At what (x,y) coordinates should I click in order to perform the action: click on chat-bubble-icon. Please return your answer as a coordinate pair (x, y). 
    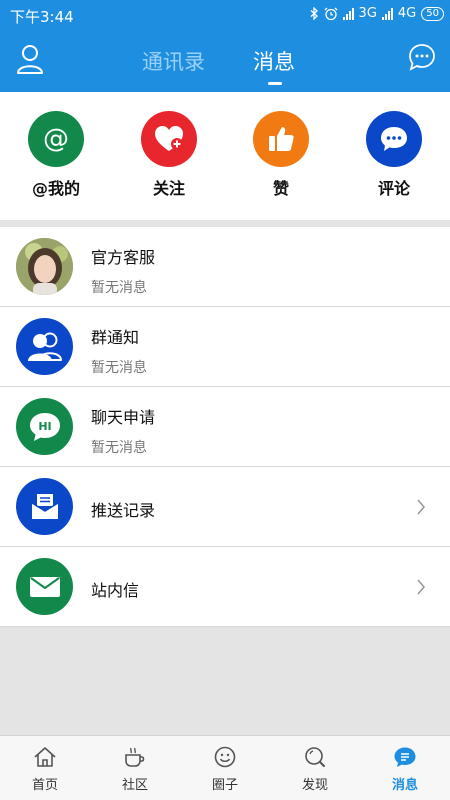
    Looking at the image, I should click on (422, 59).